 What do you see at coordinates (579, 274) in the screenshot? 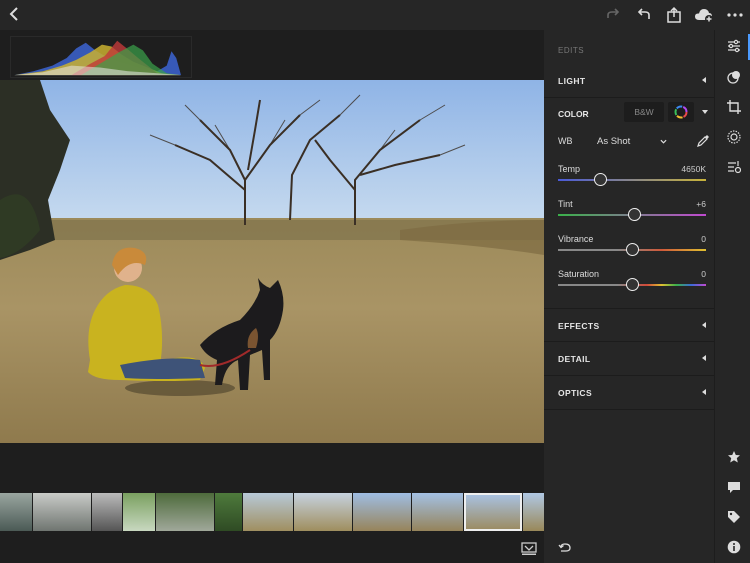
I see `saturation-label: Saturation` at bounding box center [579, 274].